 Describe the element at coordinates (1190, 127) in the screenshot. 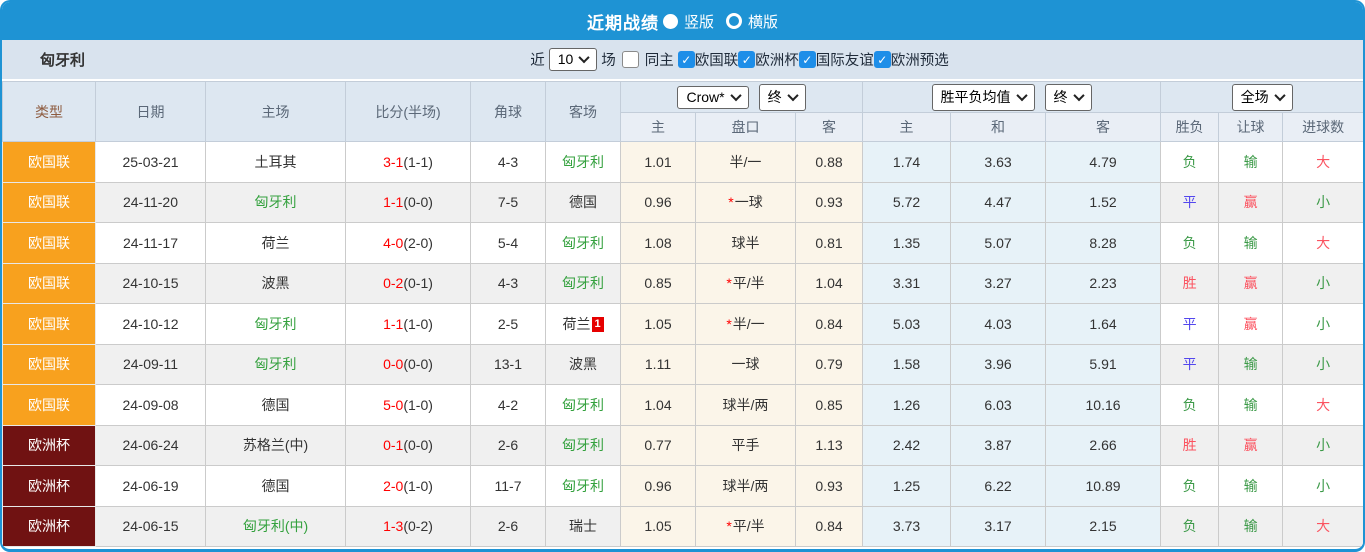

I see `subcol-result: 胜负` at that location.